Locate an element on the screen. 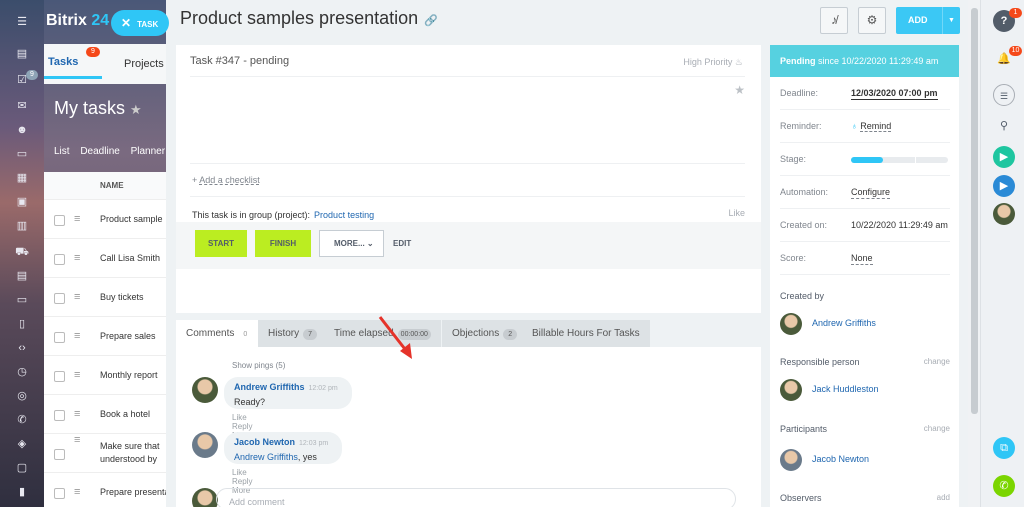 Image resolution: width=1024 pixels, height=507 pixels. add-button: ADD ▼ is located at coordinates (928, 20).